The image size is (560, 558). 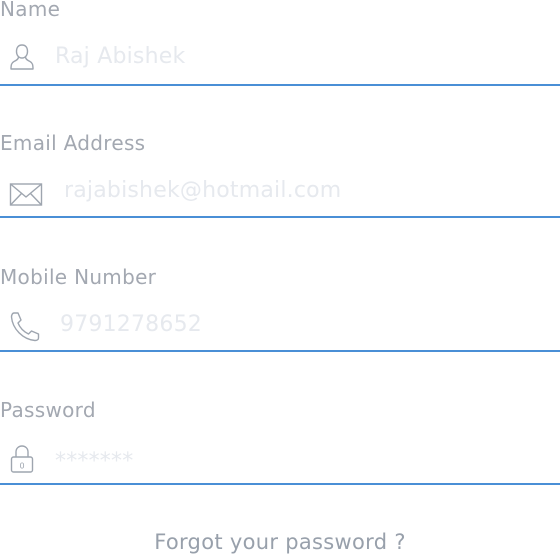 What do you see at coordinates (94, 461) in the screenshot?
I see `password-value: *******` at bounding box center [94, 461].